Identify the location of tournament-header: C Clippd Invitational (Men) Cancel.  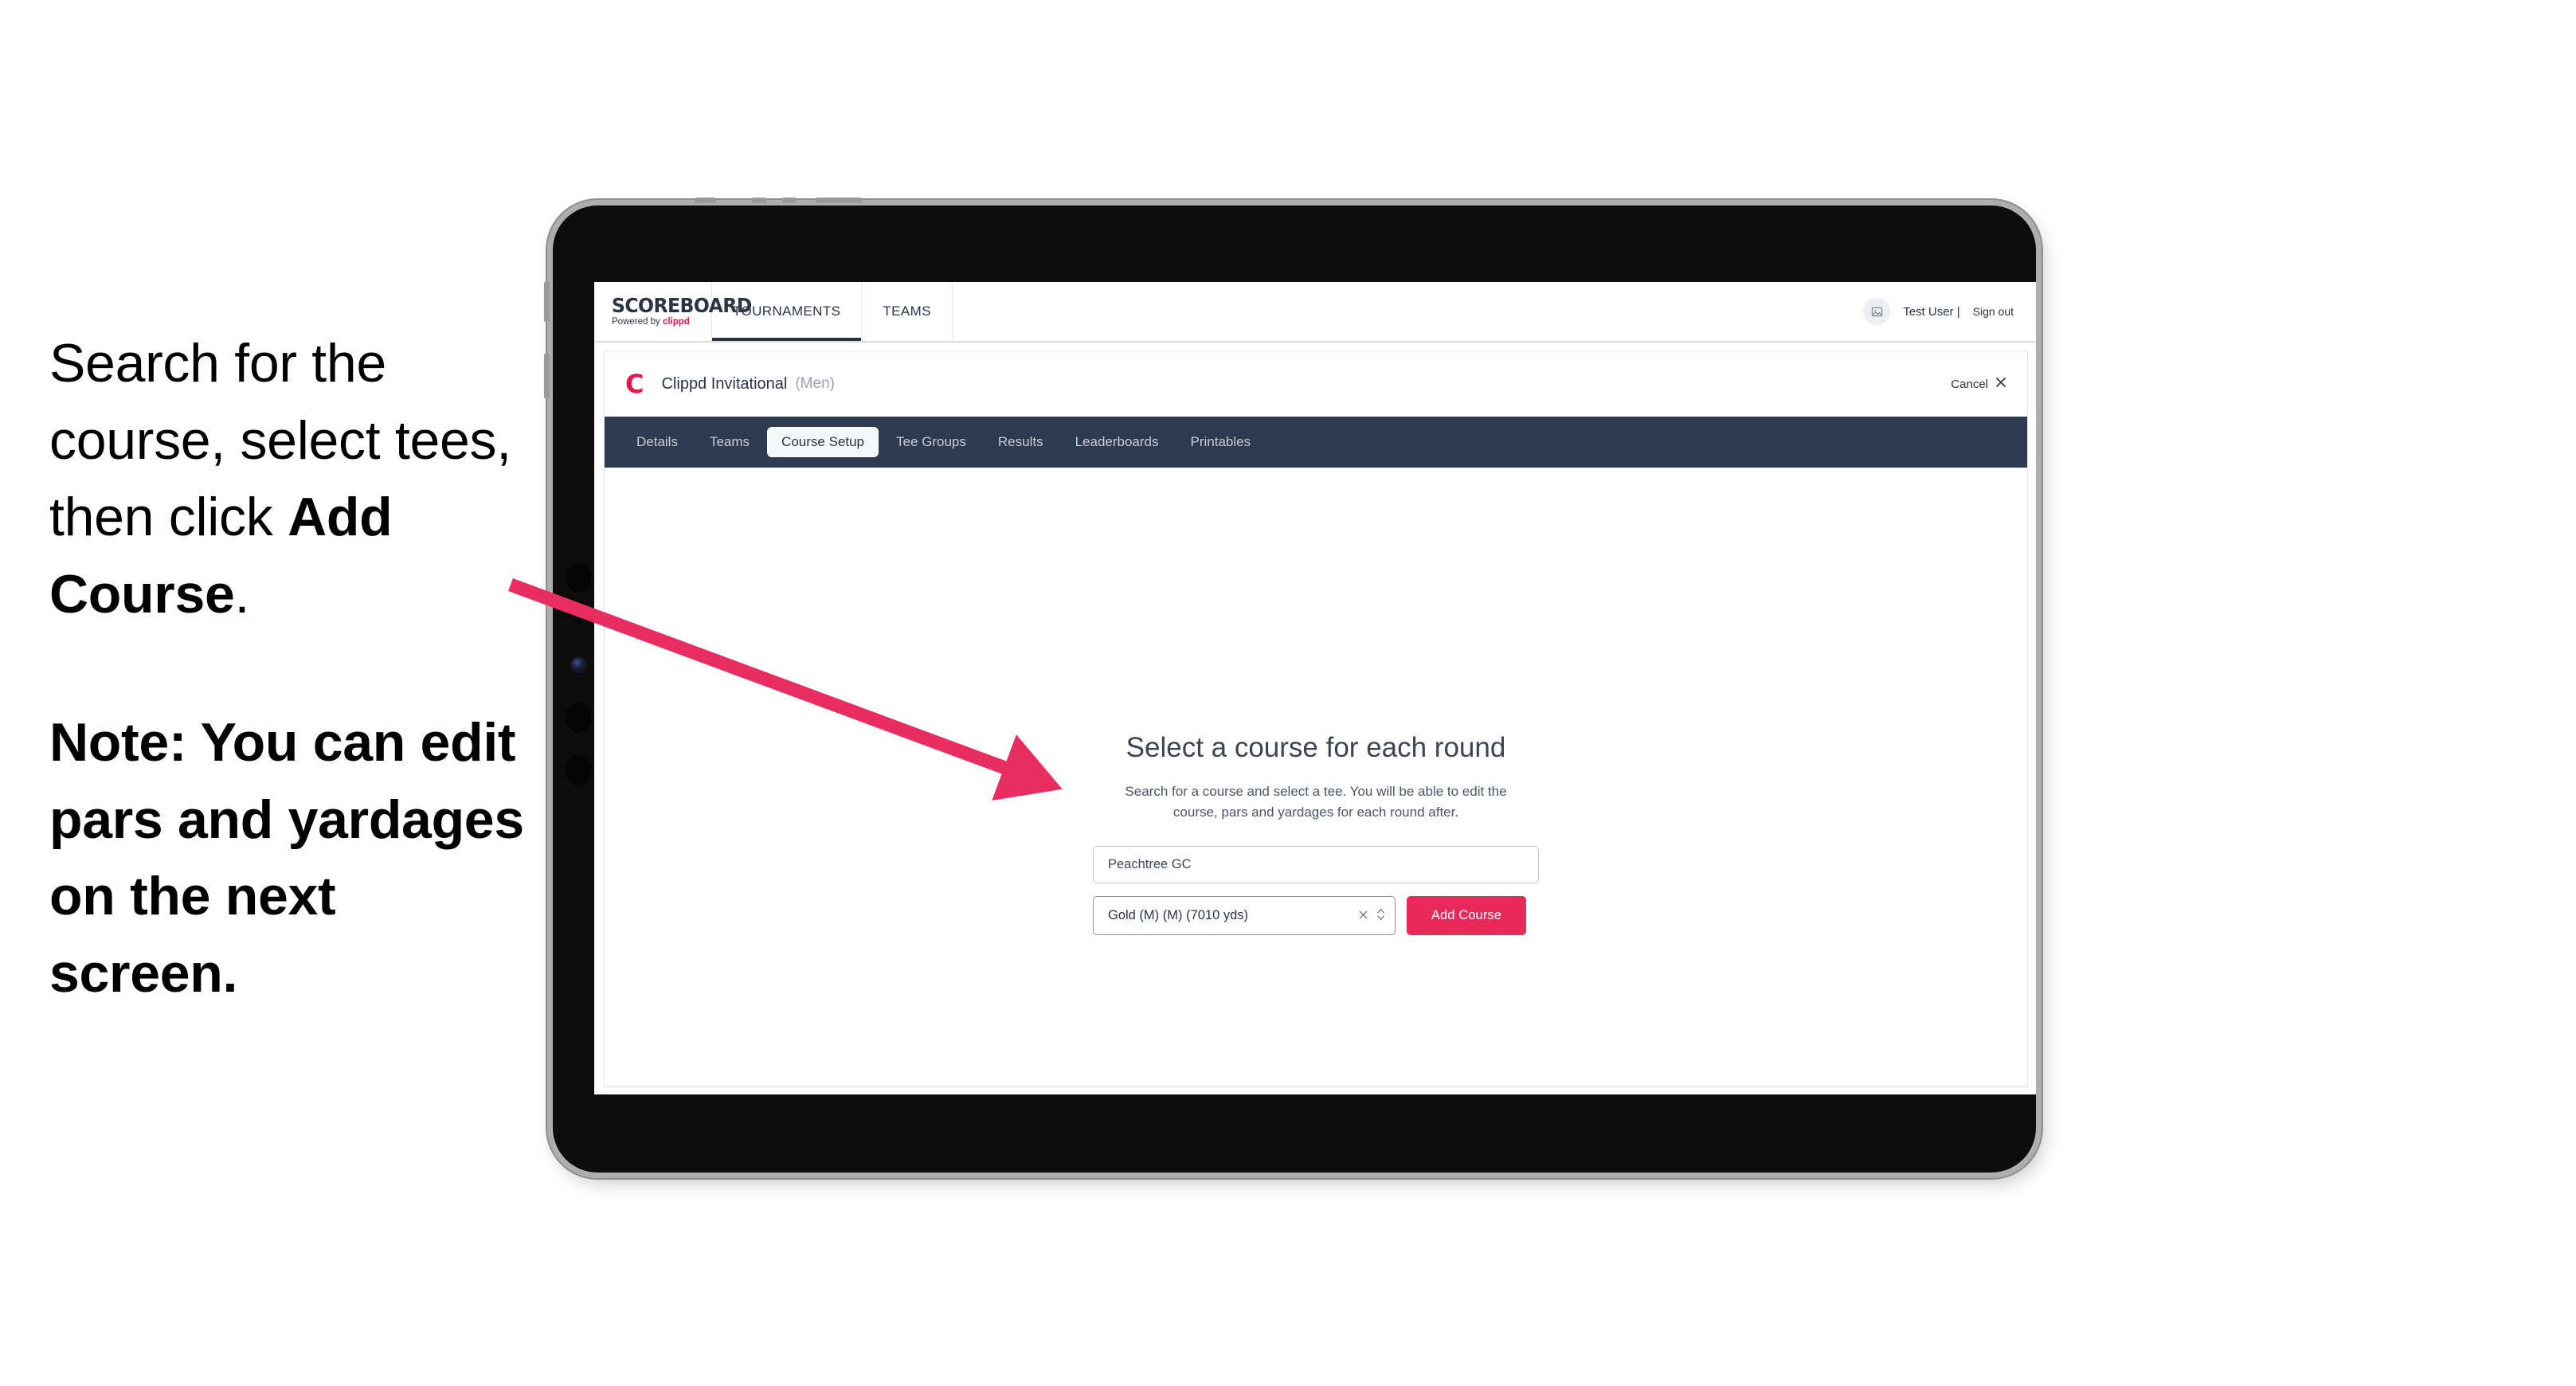
(1316, 384).